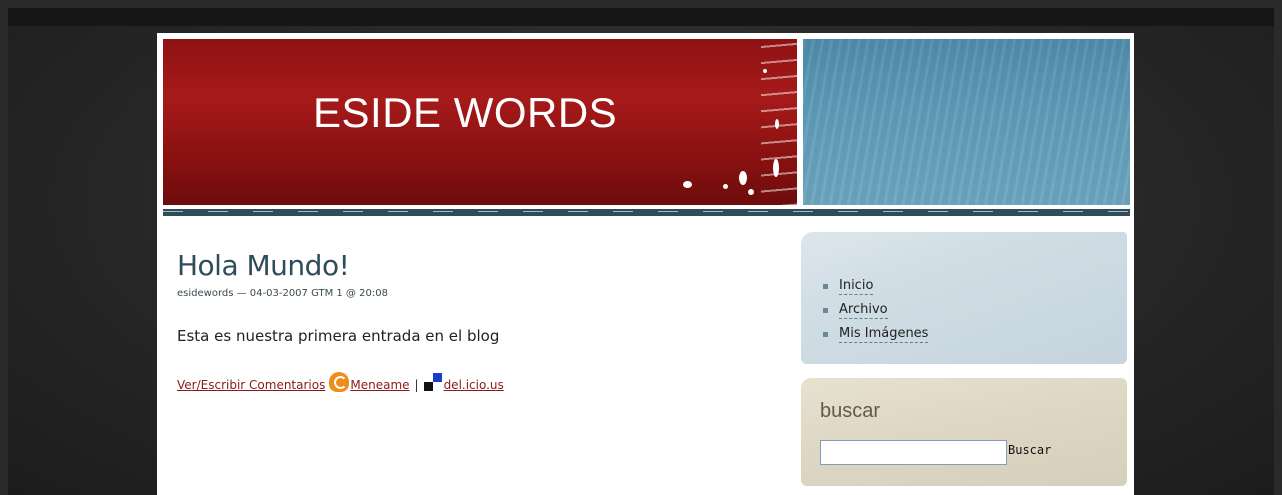 The image size is (1282, 495). I want to click on header-divider, so click(646, 212).